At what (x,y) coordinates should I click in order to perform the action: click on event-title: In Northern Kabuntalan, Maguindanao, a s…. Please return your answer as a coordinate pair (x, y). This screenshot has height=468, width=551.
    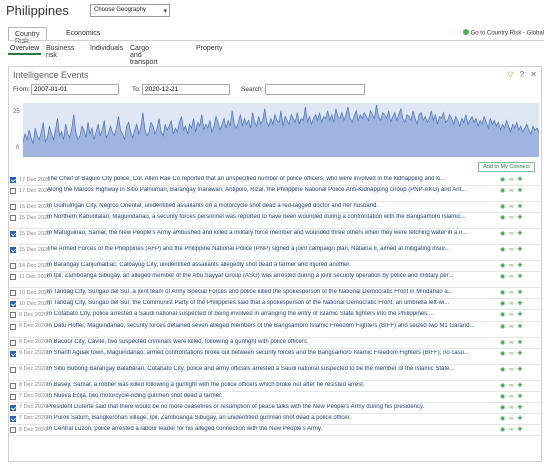
    Looking at the image, I should click on (271, 217).